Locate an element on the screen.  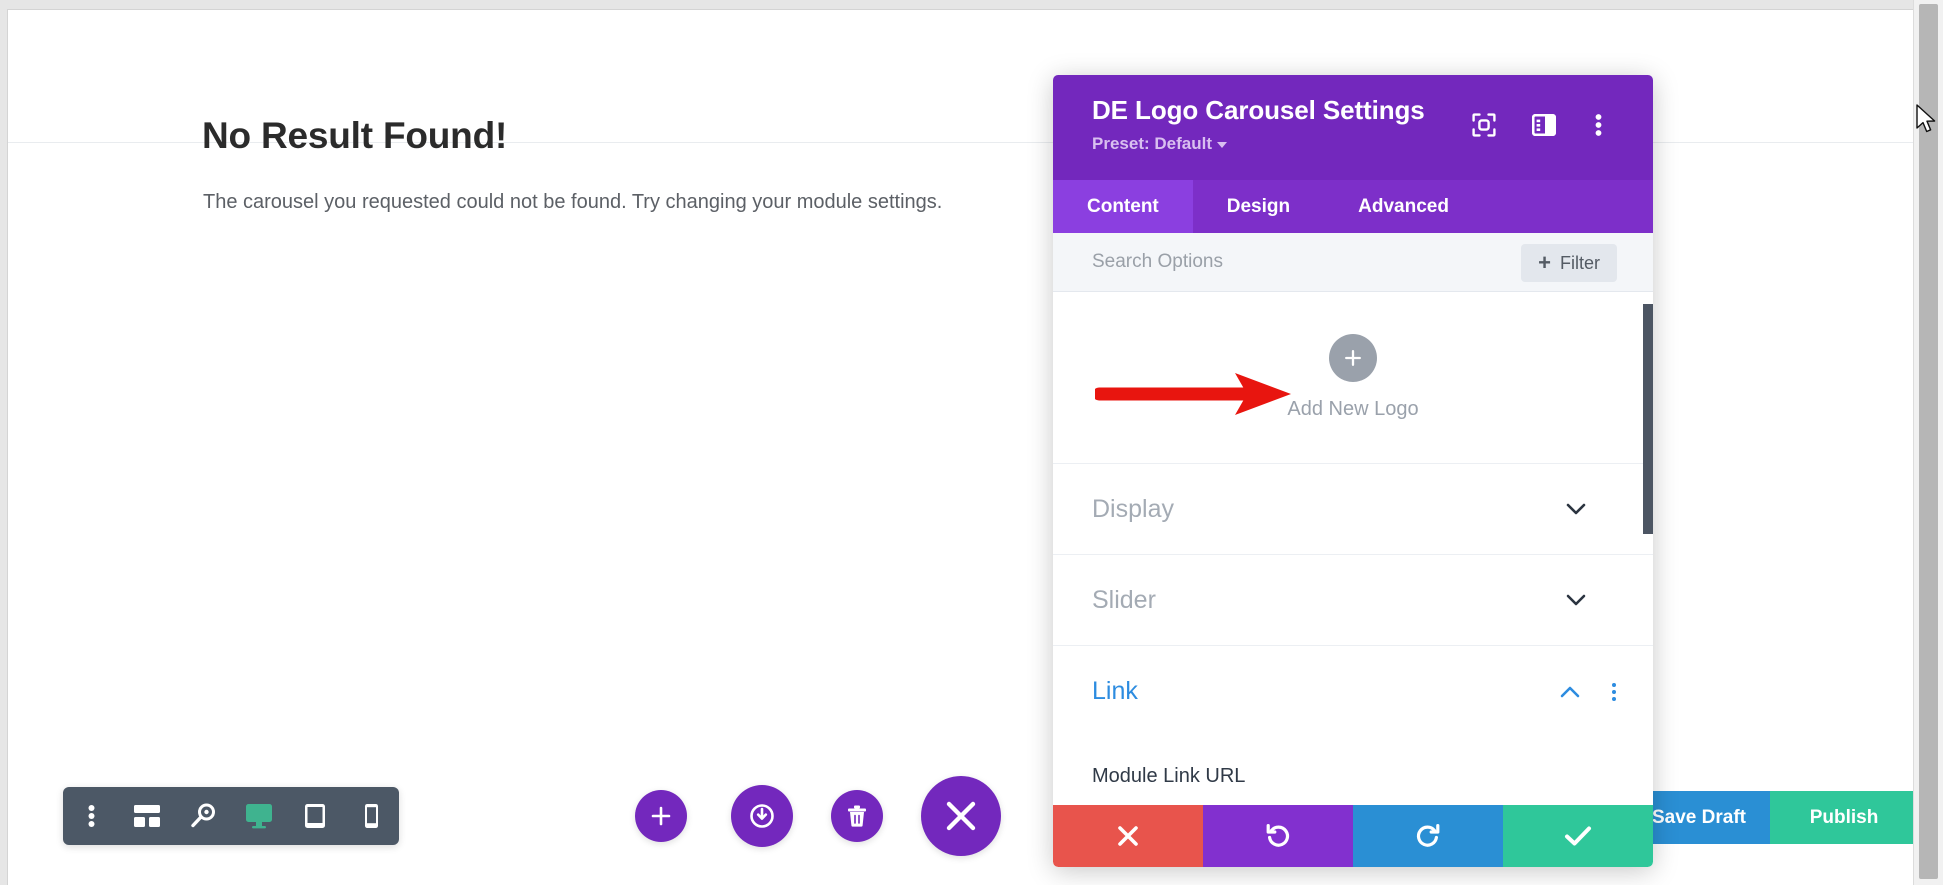
tablet-icon is located at coordinates (315, 816).